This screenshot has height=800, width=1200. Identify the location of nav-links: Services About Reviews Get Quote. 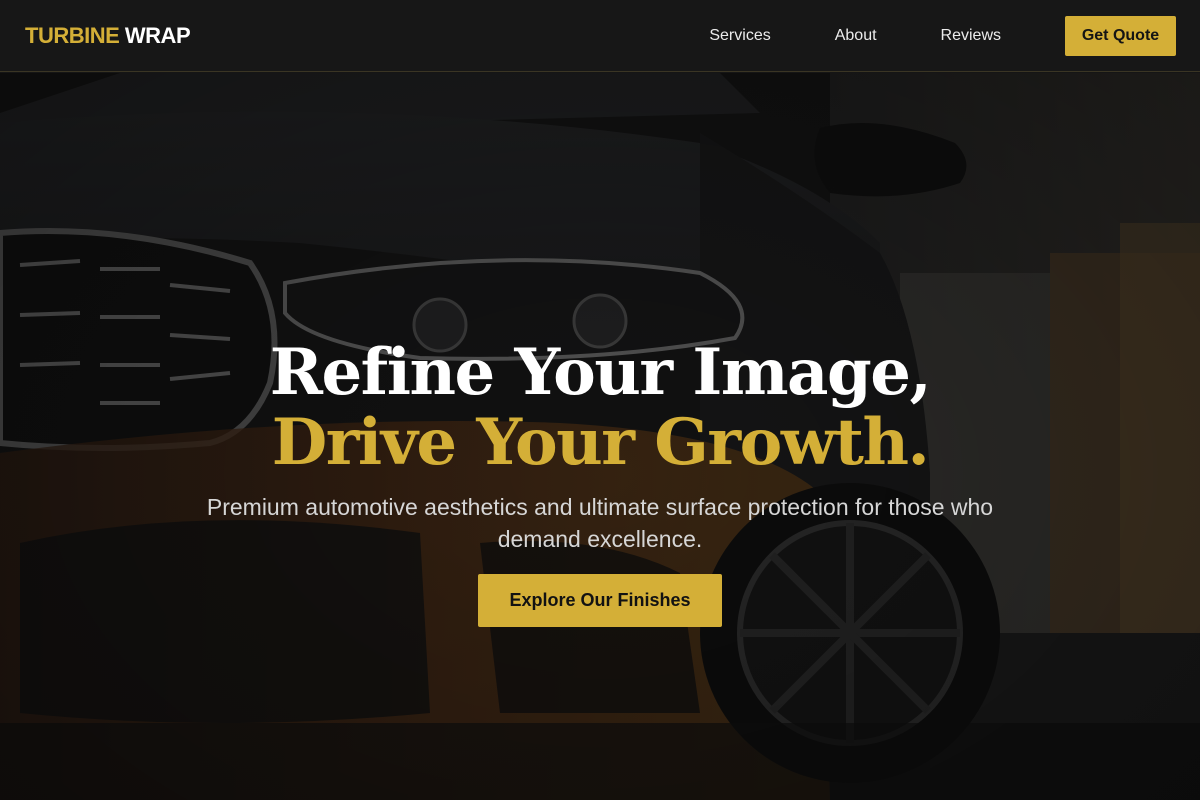
(942, 35).